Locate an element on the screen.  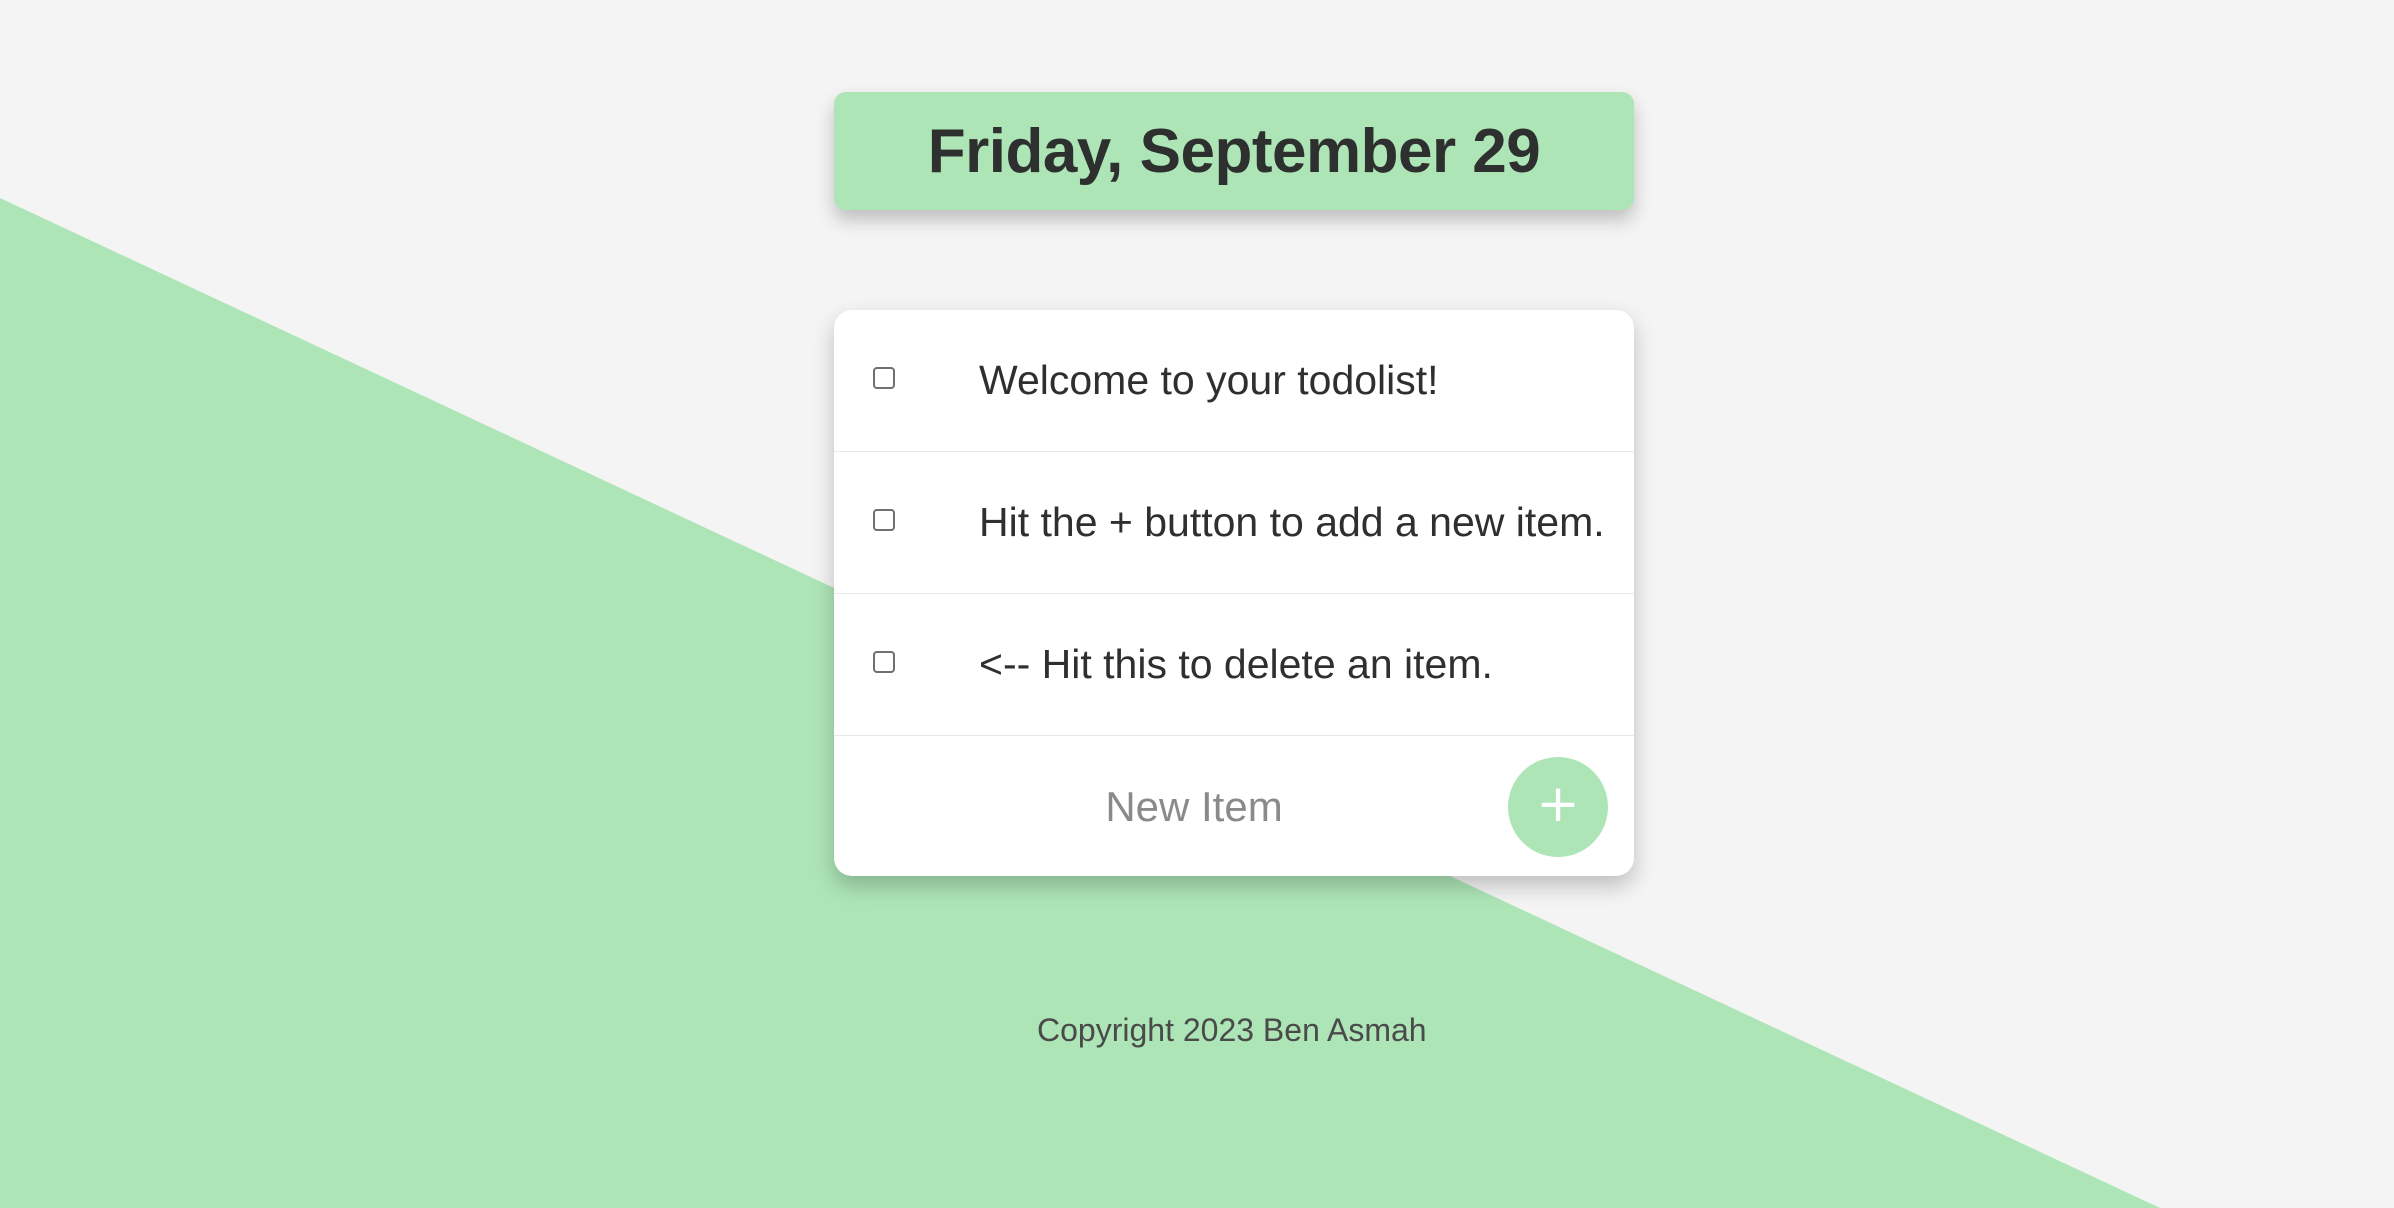
todo-item-label: Hit the + button to add a new item. is located at coordinates (1292, 522).